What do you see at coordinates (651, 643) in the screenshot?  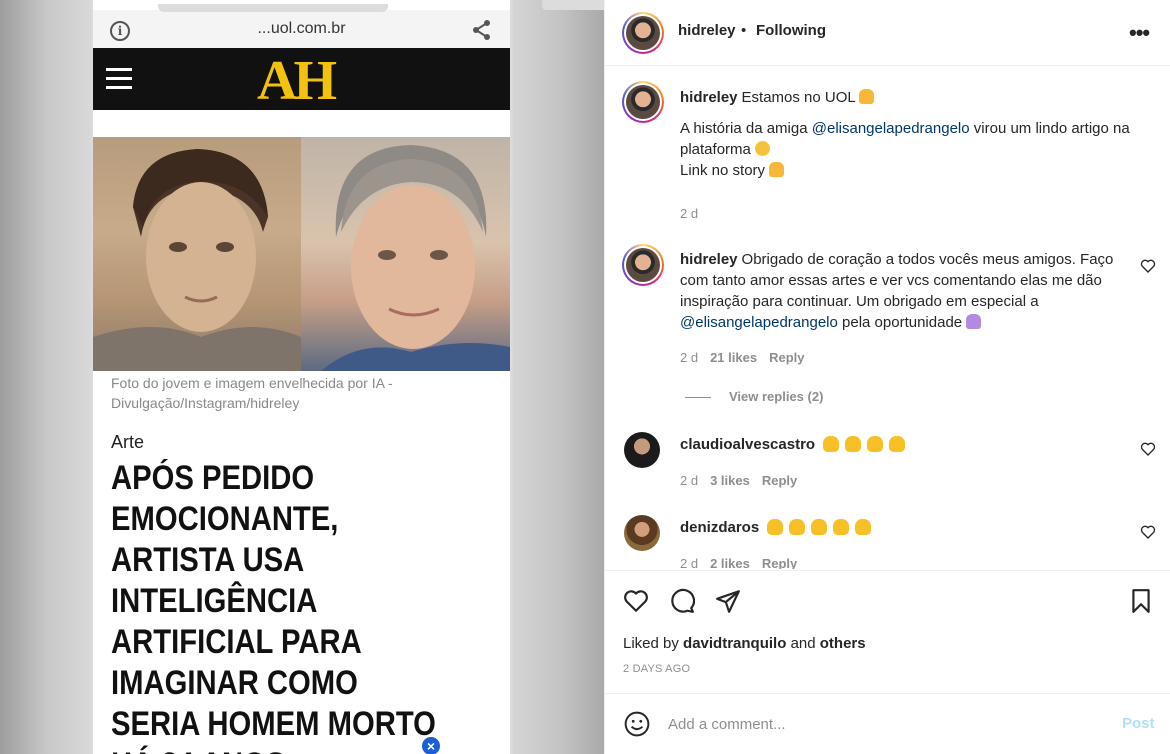 I see `liked-by-prefix: Liked by` at bounding box center [651, 643].